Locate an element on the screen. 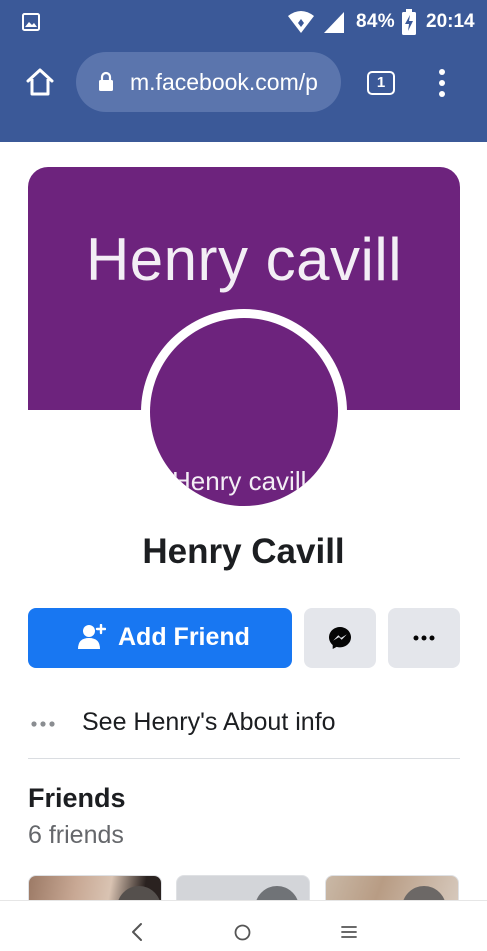 The width and height of the screenshot is (487, 951). status-bar: 84% 20:14 is located at coordinates (243, 22).